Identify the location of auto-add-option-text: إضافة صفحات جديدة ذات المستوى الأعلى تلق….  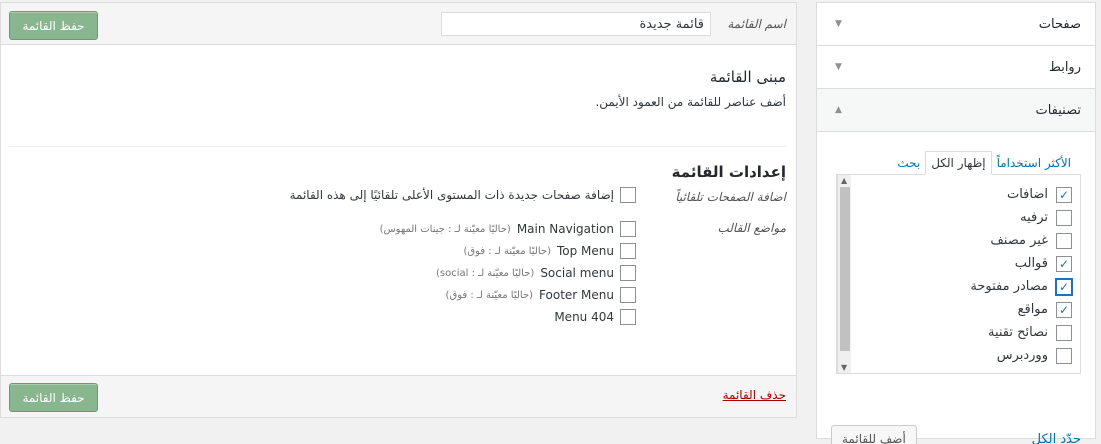
(451, 195).